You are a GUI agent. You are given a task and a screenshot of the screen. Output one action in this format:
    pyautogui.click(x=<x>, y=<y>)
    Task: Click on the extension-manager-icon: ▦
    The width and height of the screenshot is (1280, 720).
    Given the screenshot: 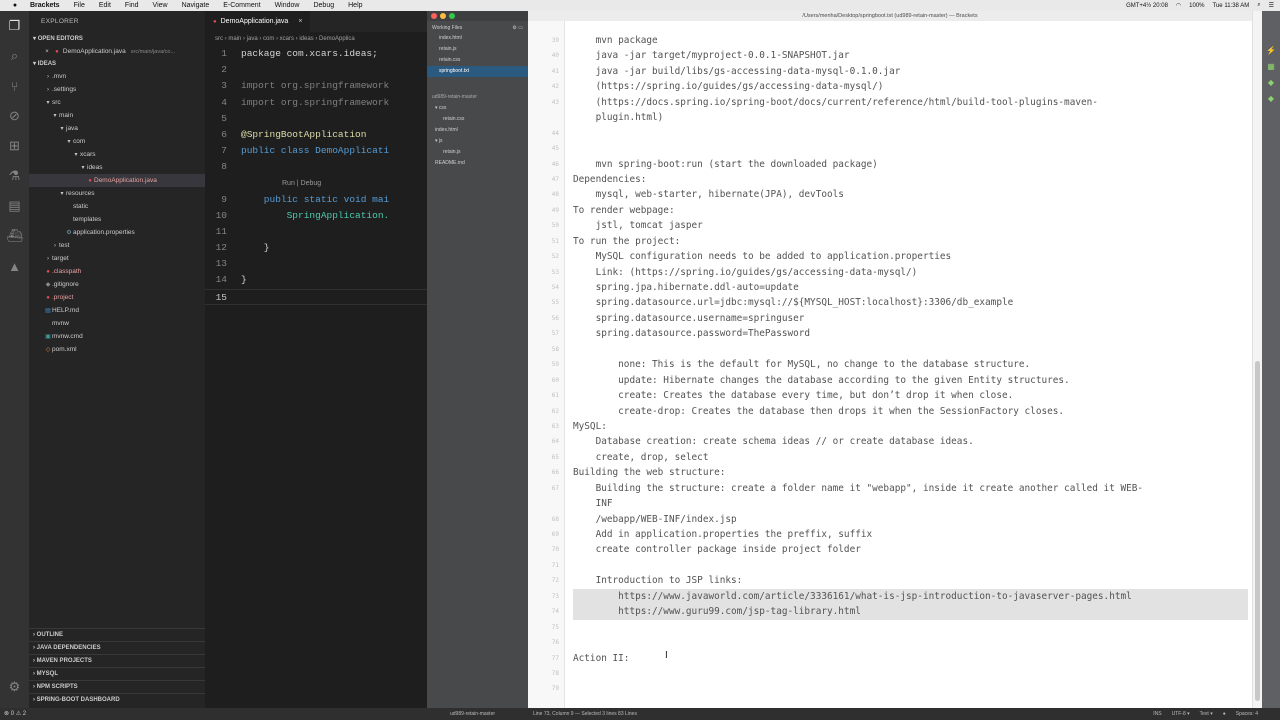 What is the action you would take?
    pyautogui.click(x=1271, y=67)
    